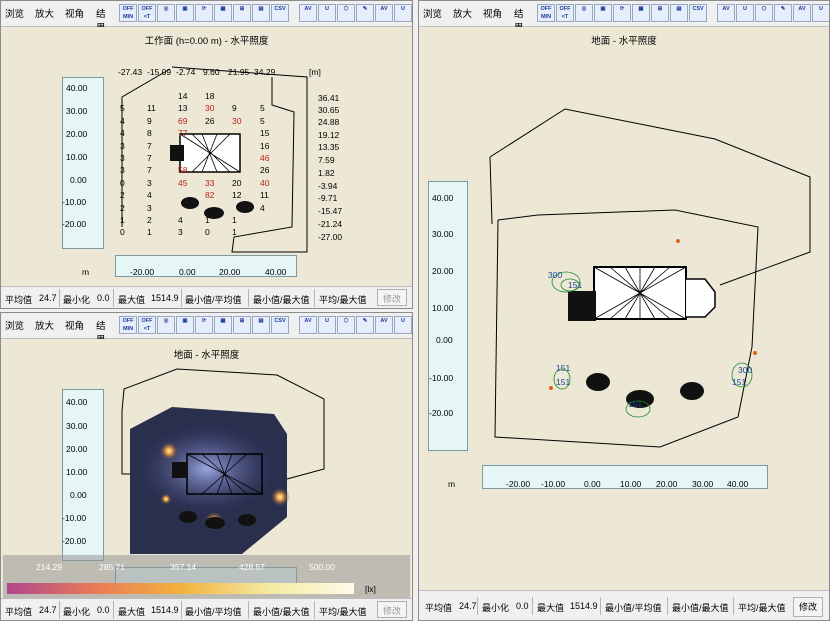  What do you see at coordinates (252, 567) in the screenshot?
I see `legend-tick: 428.57` at bounding box center [252, 567].